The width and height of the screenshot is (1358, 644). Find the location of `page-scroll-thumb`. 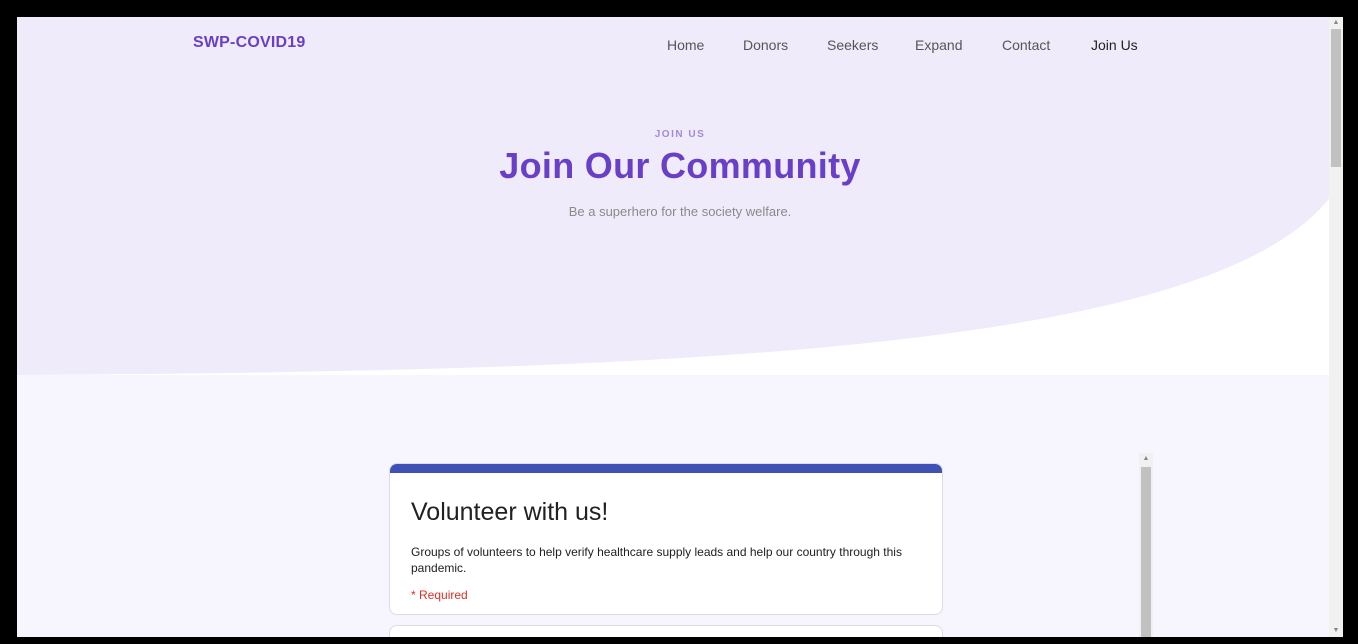

page-scroll-thumb is located at coordinates (1336, 98).